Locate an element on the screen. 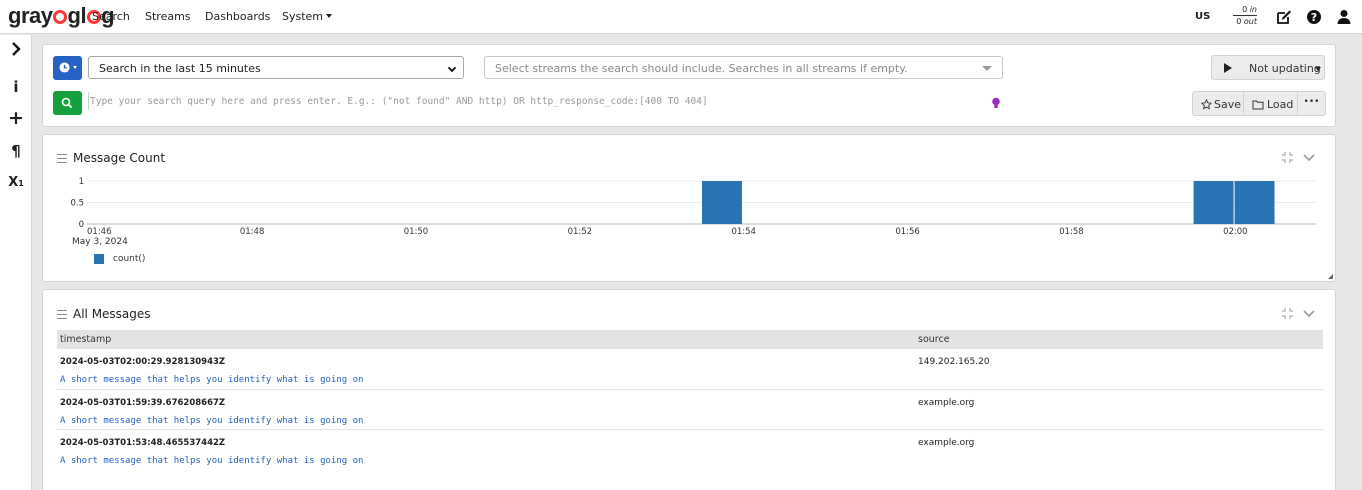  y-tick-label: 1 is located at coordinates (81, 182).